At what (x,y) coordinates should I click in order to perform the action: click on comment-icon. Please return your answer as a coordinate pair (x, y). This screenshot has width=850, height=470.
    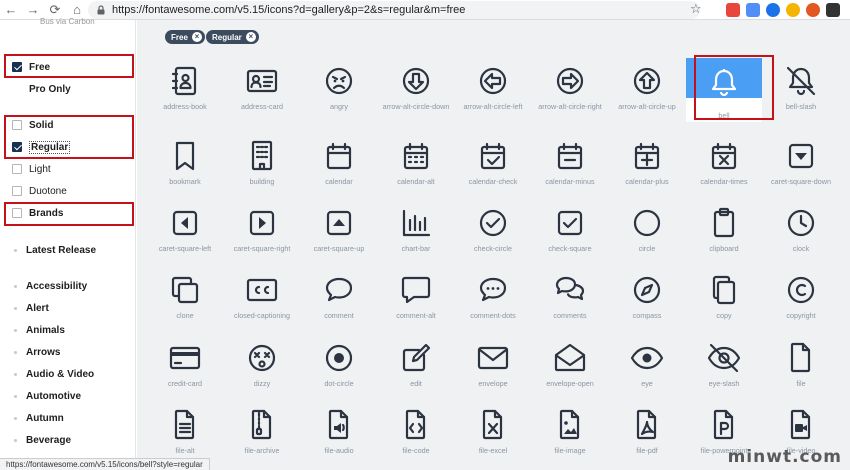
    Looking at the image, I should click on (339, 289).